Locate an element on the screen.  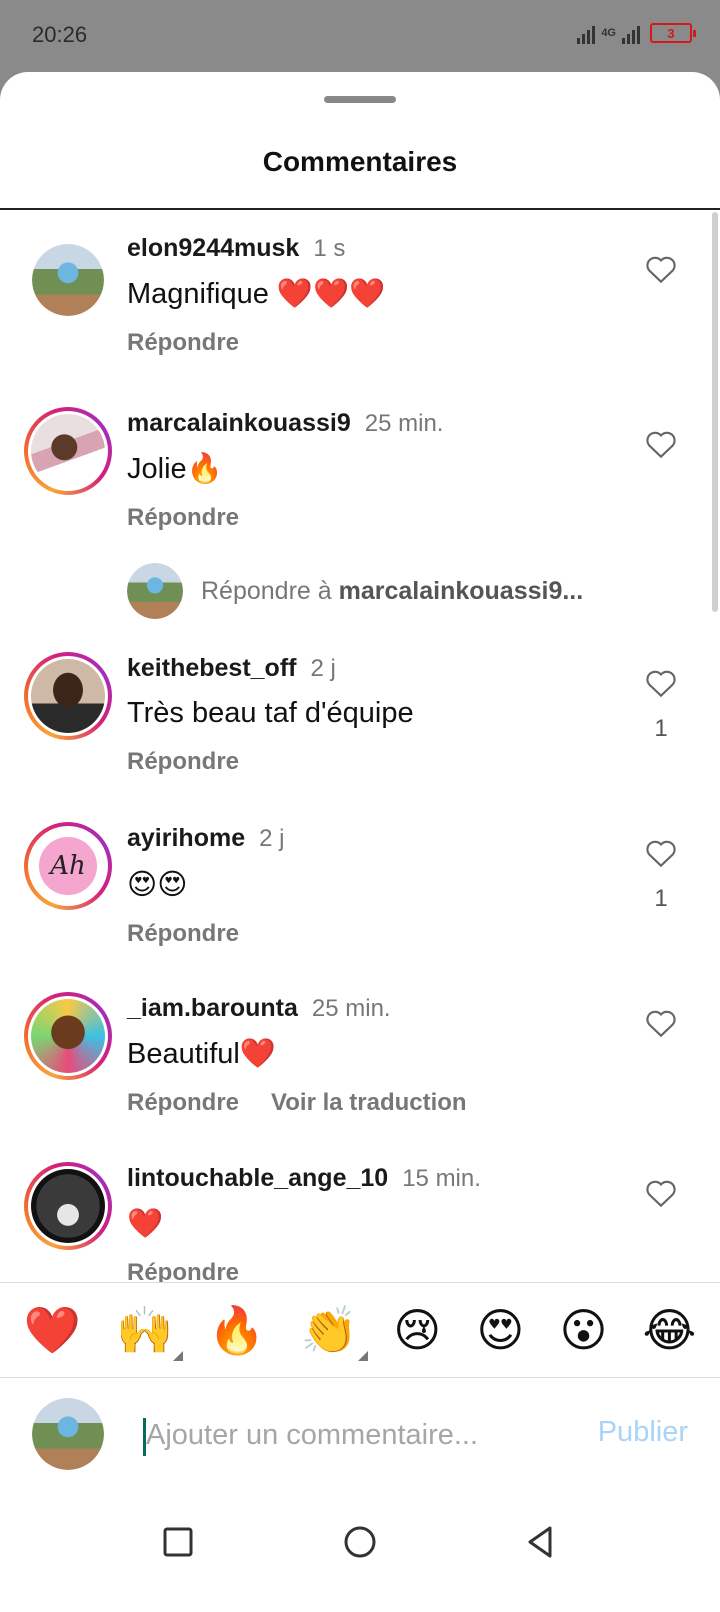
emoji-clap: 👏 is located at coordinates (335, 1334).